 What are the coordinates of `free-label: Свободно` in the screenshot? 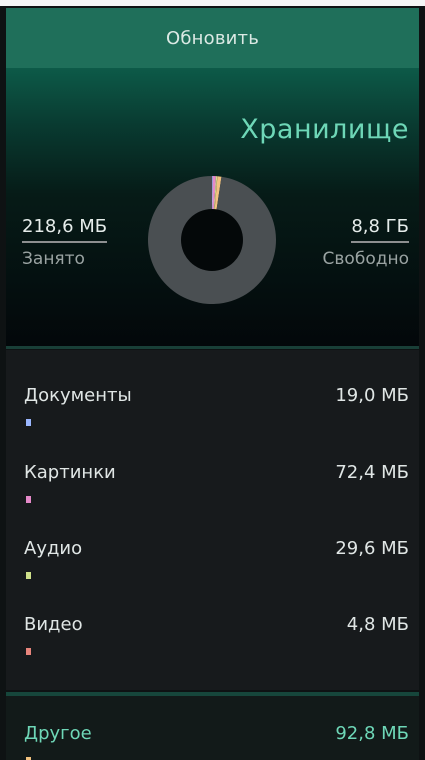 It's located at (365, 259).